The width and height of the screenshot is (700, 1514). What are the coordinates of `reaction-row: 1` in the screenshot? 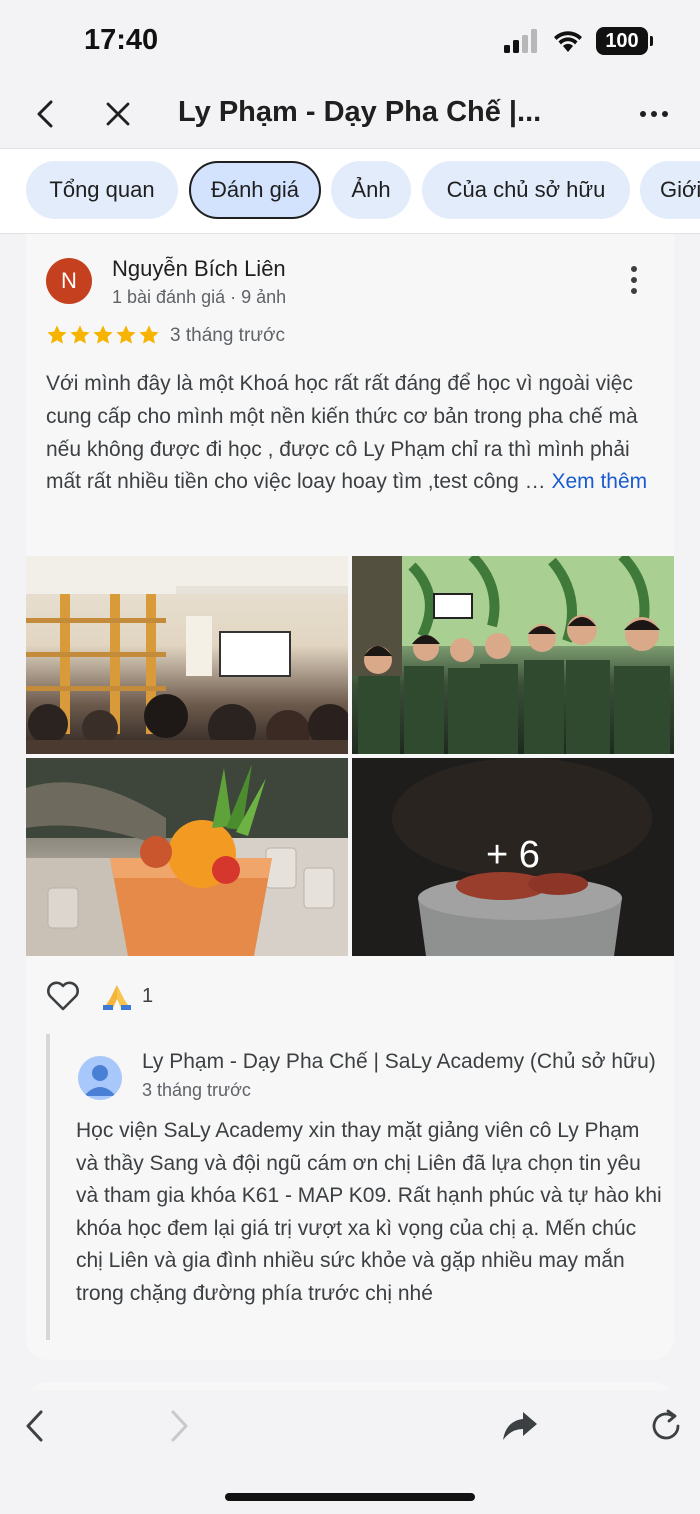 It's located at (99, 996).